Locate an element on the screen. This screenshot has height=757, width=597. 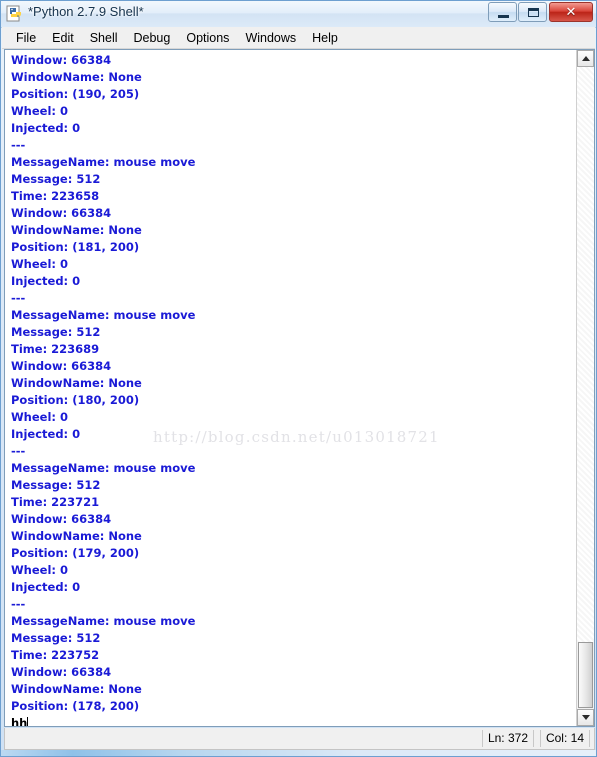
scroll-down-button is located at coordinates (585, 717).